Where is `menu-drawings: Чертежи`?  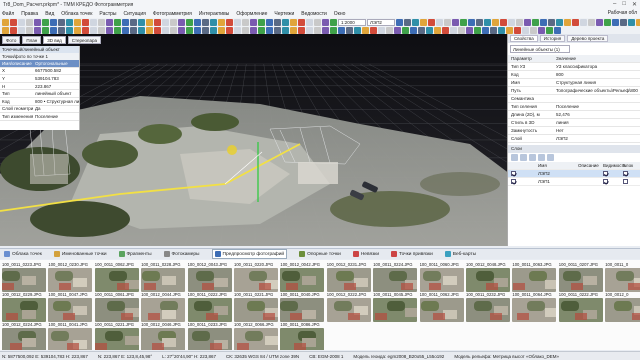
menu-drawings: Чертежи is located at coordinates (284, 14).